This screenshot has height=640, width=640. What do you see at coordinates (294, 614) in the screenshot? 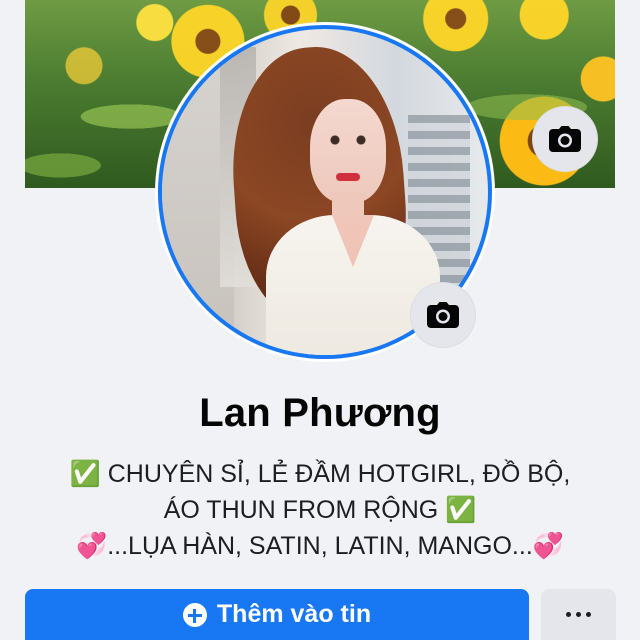
I see `add-to-story-label: Thêm vào tin` at bounding box center [294, 614].